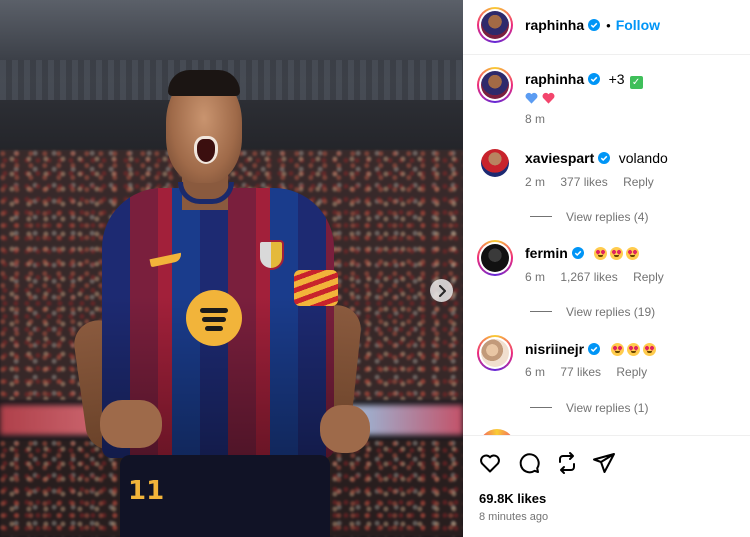  Describe the element at coordinates (214, 318) in the screenshot. I see `sponsor-logo` at that location.